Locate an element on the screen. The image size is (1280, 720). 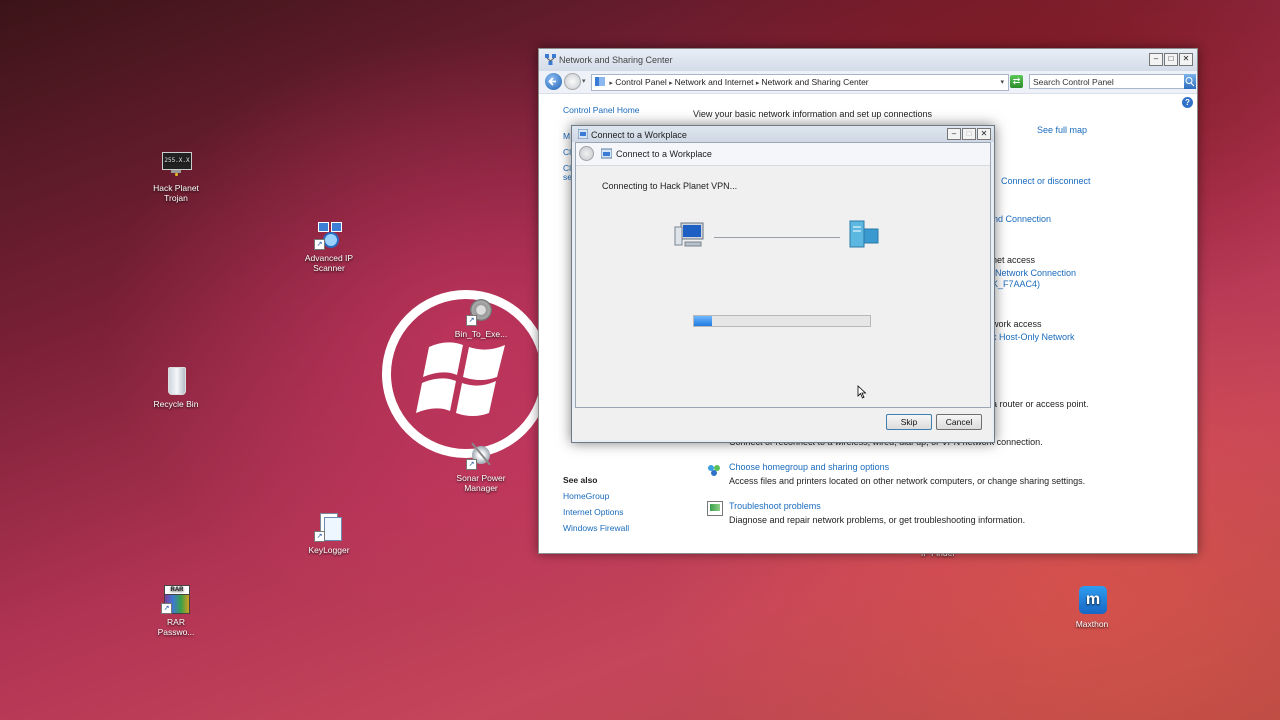
satellite-icon: ↗ is located at coordinates (481, 455).